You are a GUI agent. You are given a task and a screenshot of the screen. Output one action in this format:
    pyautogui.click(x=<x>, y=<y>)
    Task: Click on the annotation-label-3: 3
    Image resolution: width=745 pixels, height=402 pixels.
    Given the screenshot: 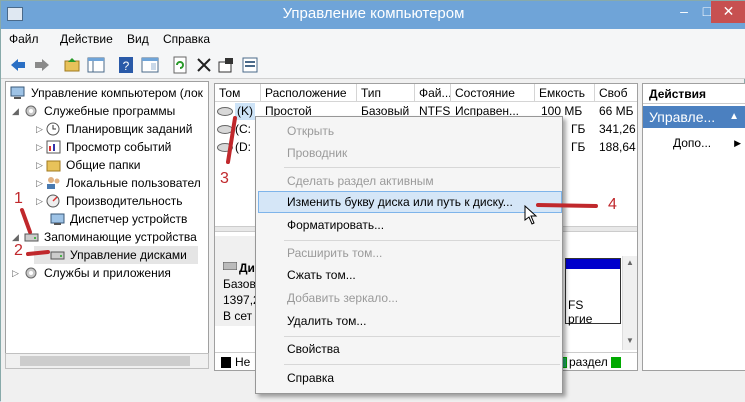 What is the action you would take?
    pyautogui.click(x=224, y=178)
    